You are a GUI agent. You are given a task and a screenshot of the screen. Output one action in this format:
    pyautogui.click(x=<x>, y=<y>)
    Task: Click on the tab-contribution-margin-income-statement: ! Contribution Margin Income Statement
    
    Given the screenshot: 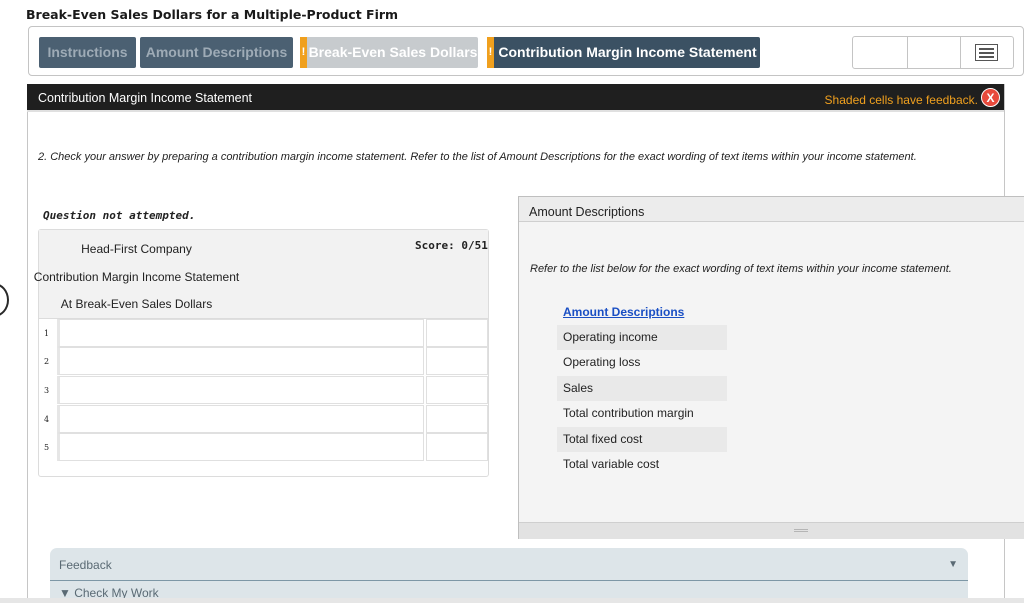 What is the action you would take?
    pyautogui.click(x=623, y=52)
    